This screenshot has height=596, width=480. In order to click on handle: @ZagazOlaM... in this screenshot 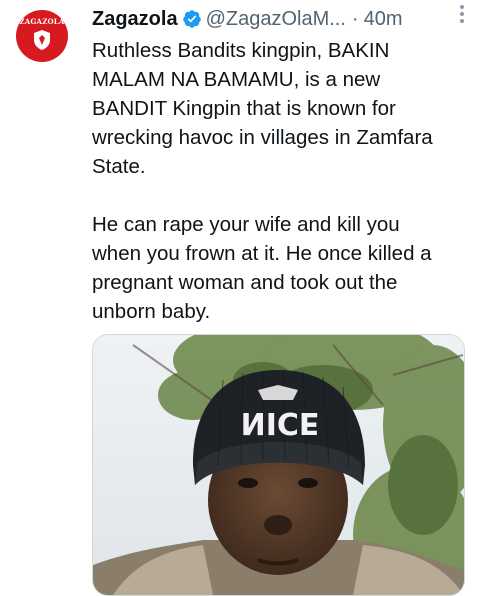, I will do `click(276, 19)`.